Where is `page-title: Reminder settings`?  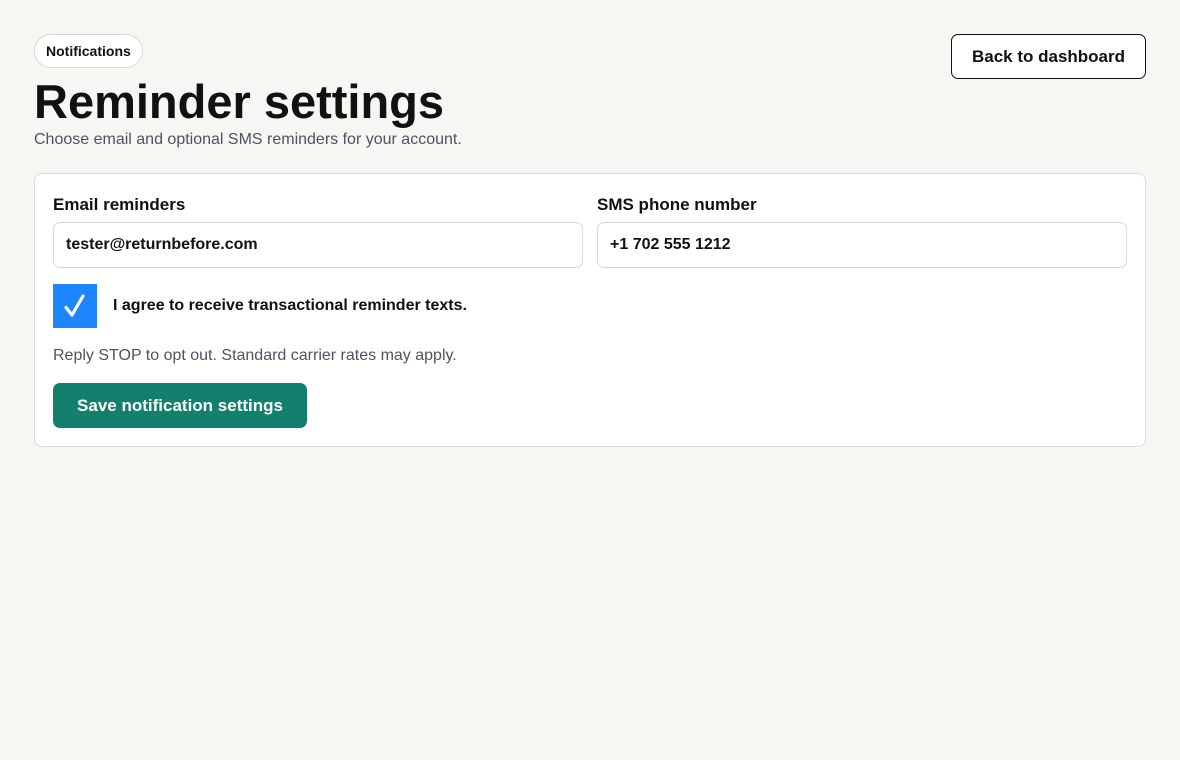 page-title: Reminder settings is located at coordinates (239, 101).